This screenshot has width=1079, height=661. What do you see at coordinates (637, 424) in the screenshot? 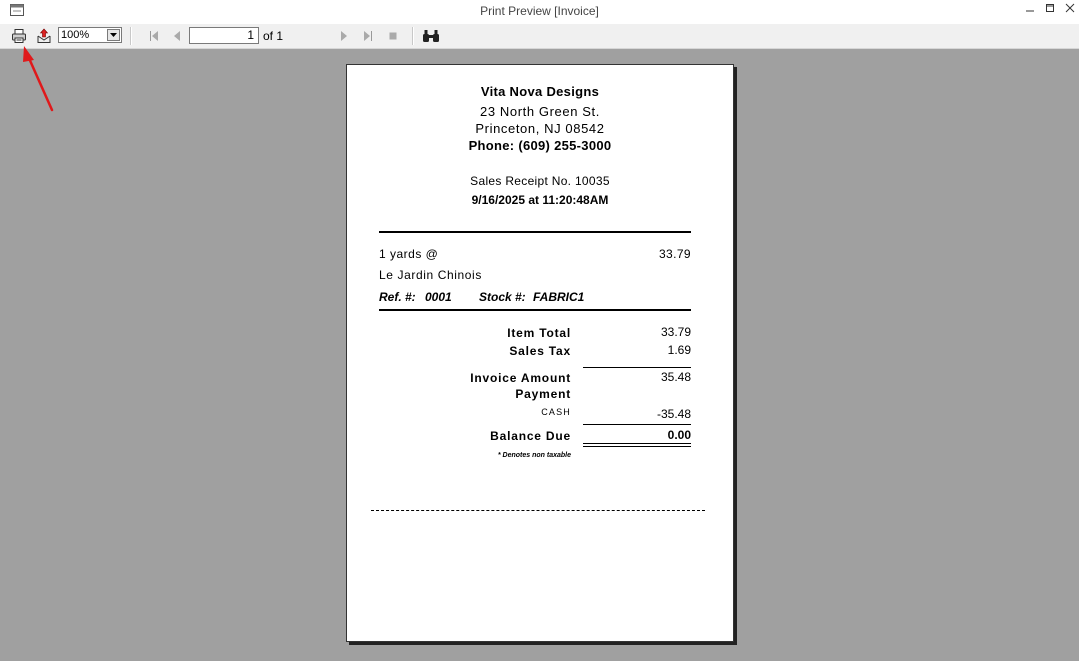
I see `payment-rule` at bounding box center [637, 424].